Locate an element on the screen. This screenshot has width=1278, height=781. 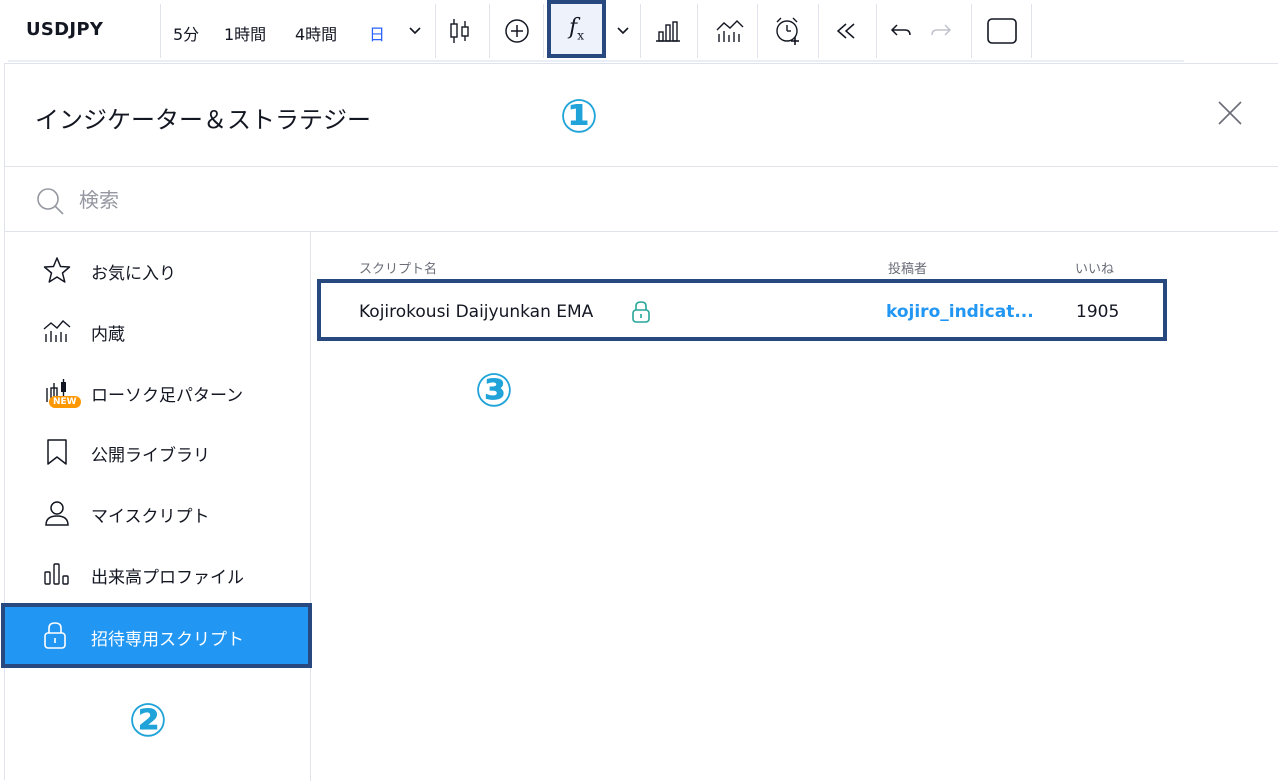
sidebar-item-label: 内蔵 is located at coordinates (108, 335).